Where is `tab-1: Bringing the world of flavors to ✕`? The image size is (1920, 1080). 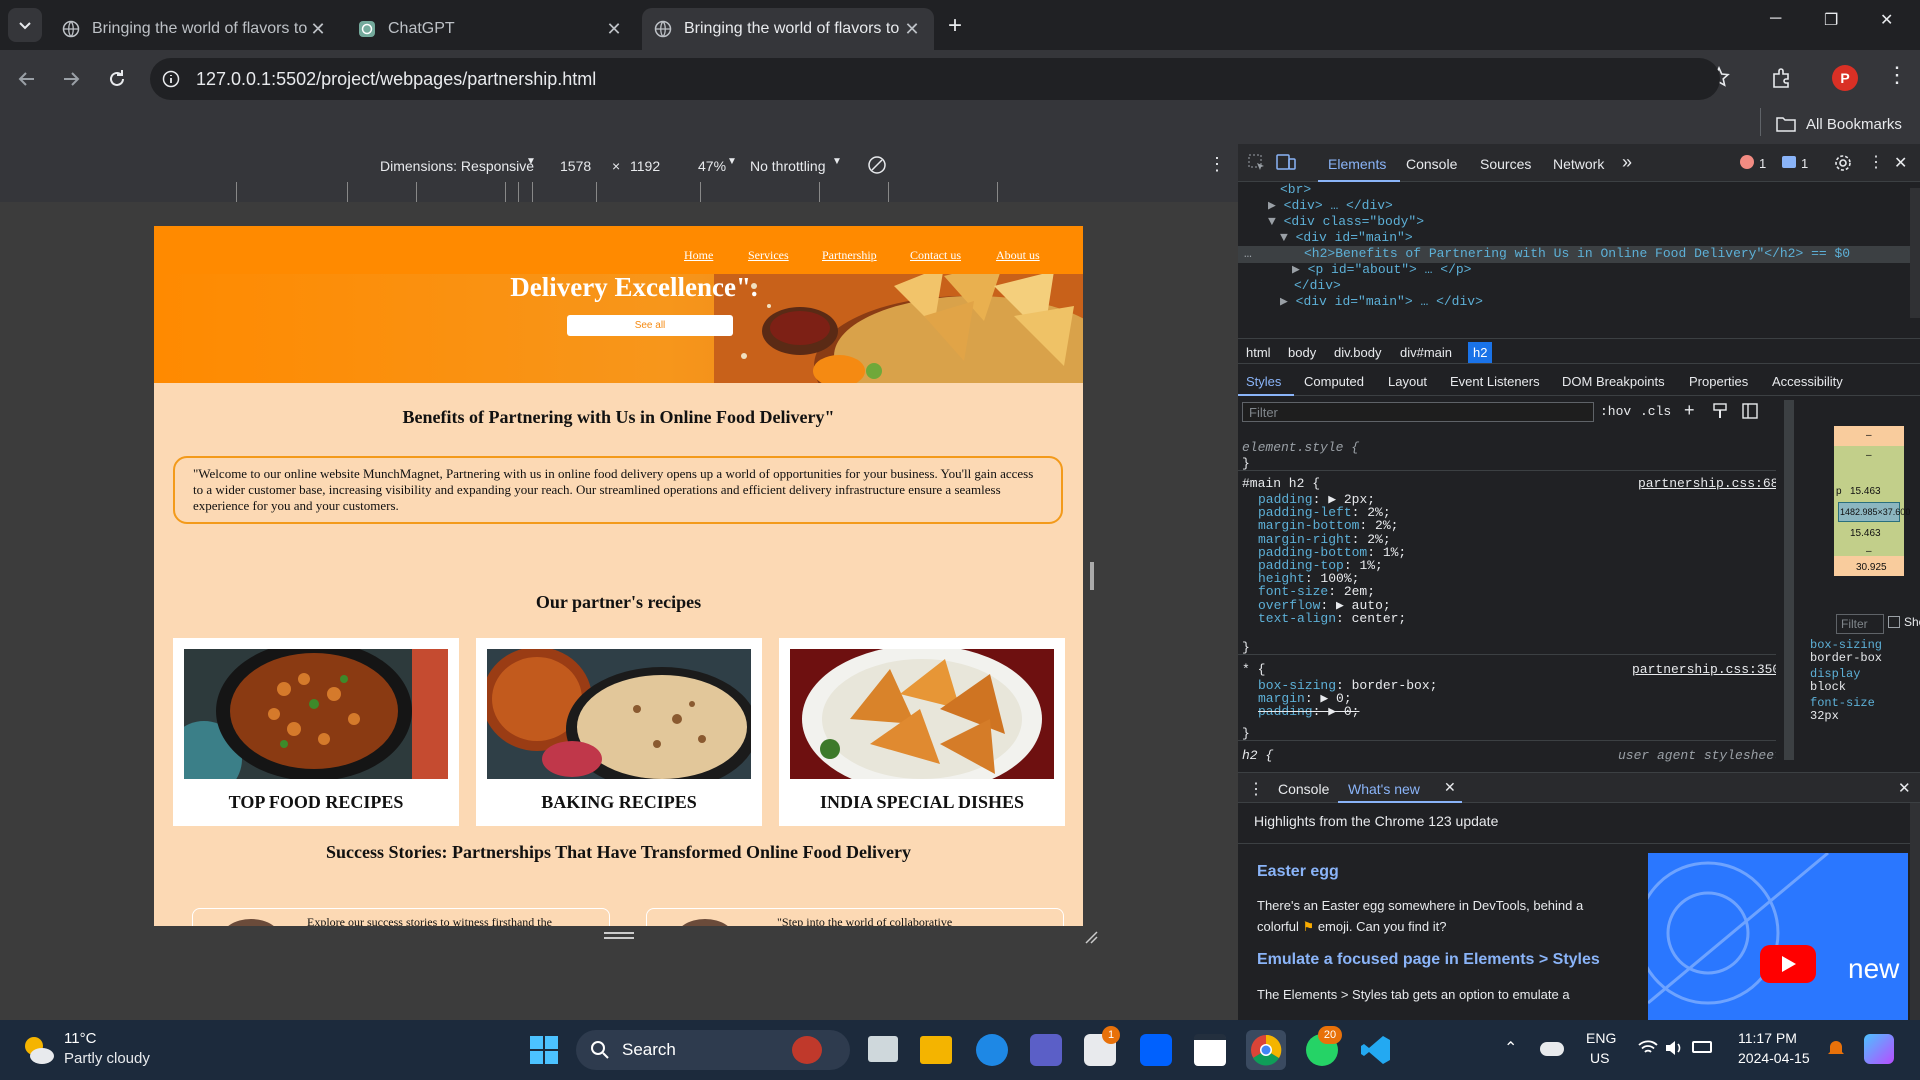 tab-1: Bringing the world of flavors to ✕ is located at coordinates (195, 29).